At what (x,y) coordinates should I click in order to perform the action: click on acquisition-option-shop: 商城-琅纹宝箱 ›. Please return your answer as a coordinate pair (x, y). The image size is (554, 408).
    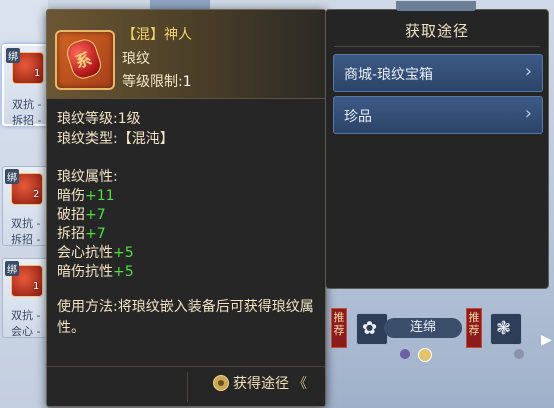
    Looking at the image, I should click on (438, 73).